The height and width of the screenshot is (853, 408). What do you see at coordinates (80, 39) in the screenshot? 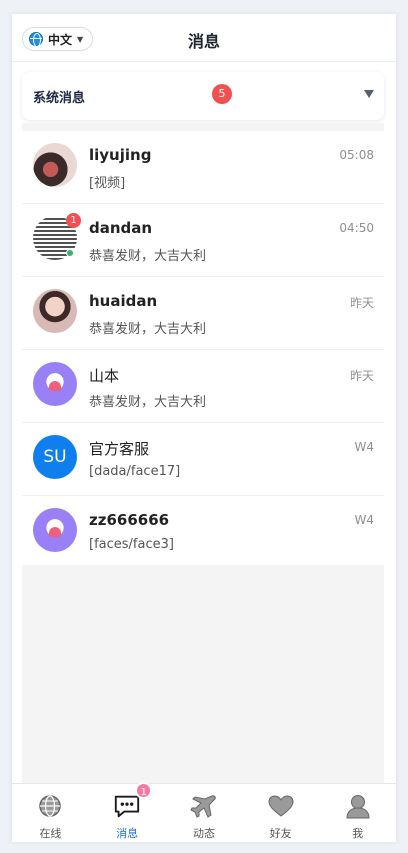
I see `caret-down-icon: ▼` at bounding box center [80, 39].